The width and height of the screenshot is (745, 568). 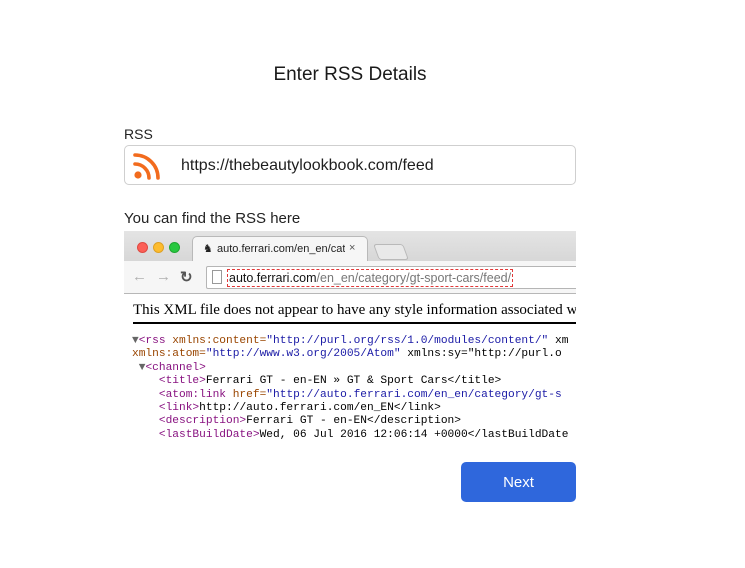 I want to click on xml-token: http://auto.ferrari.com/en_EN</link>, so click(x=320, y=408).